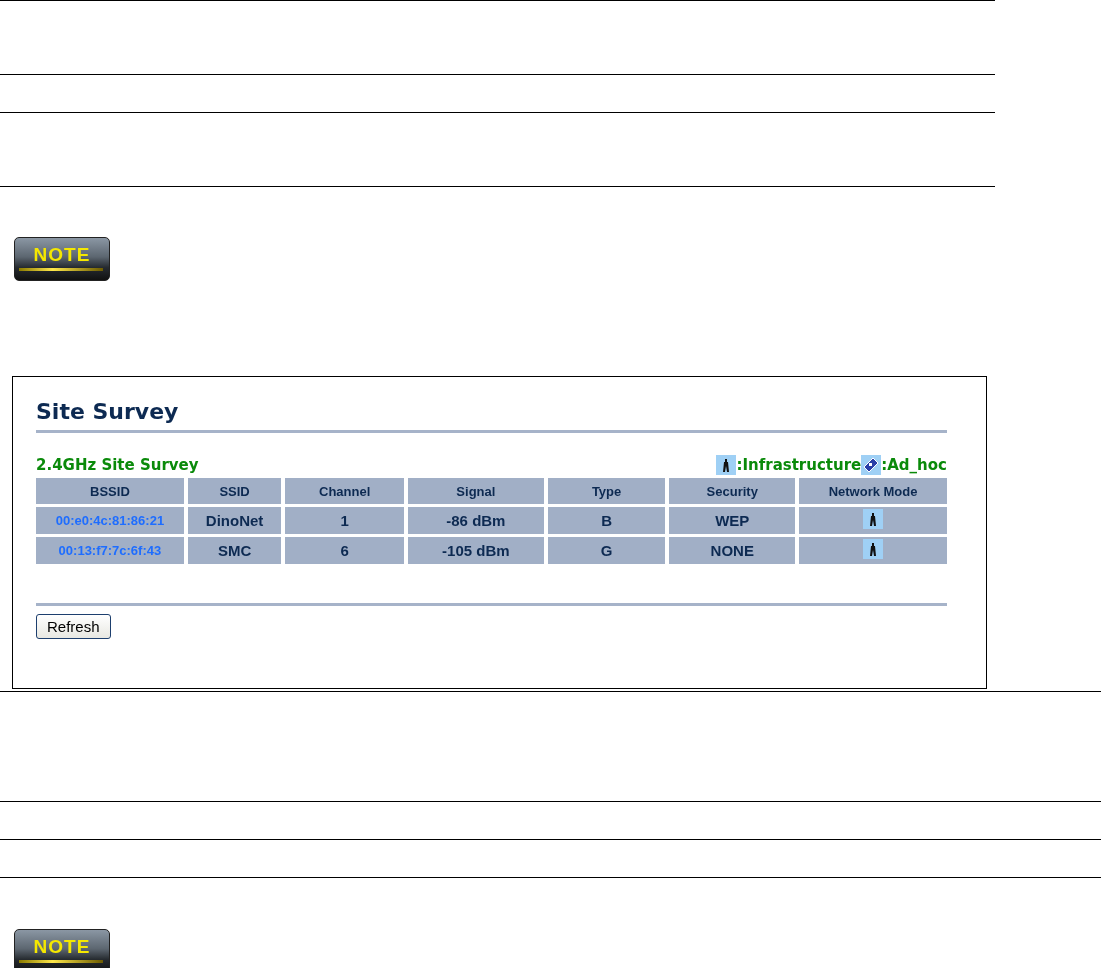  Describe the element at coordinates (476, 520) in the screenshot. I see `table-cell: -86 dBm` at that location.